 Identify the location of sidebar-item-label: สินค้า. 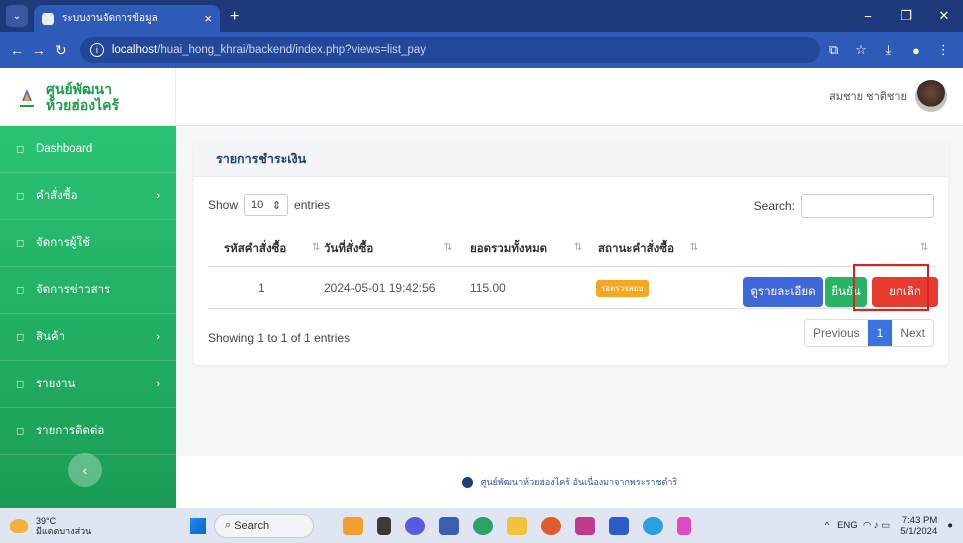
(51, 337).